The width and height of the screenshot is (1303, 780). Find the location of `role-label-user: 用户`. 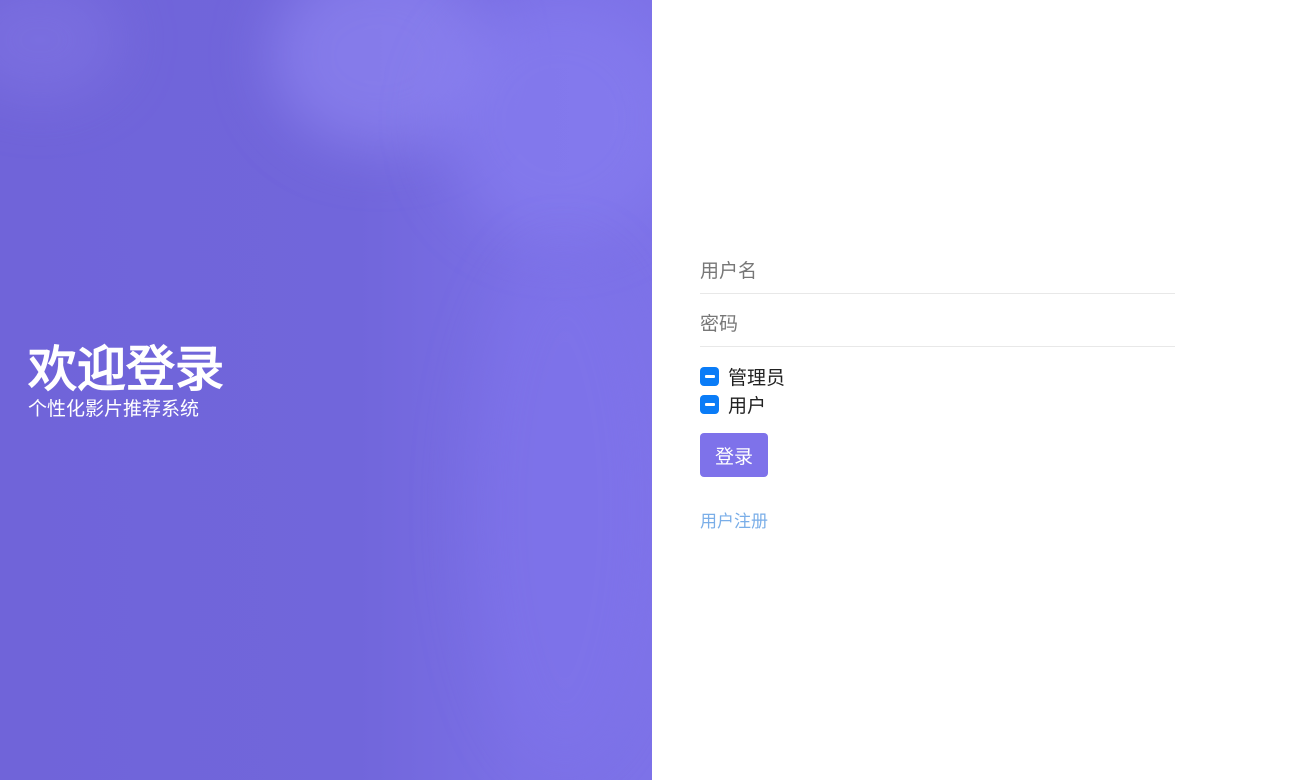

role-label-user: 用户 is located at coordinates (747, 405).